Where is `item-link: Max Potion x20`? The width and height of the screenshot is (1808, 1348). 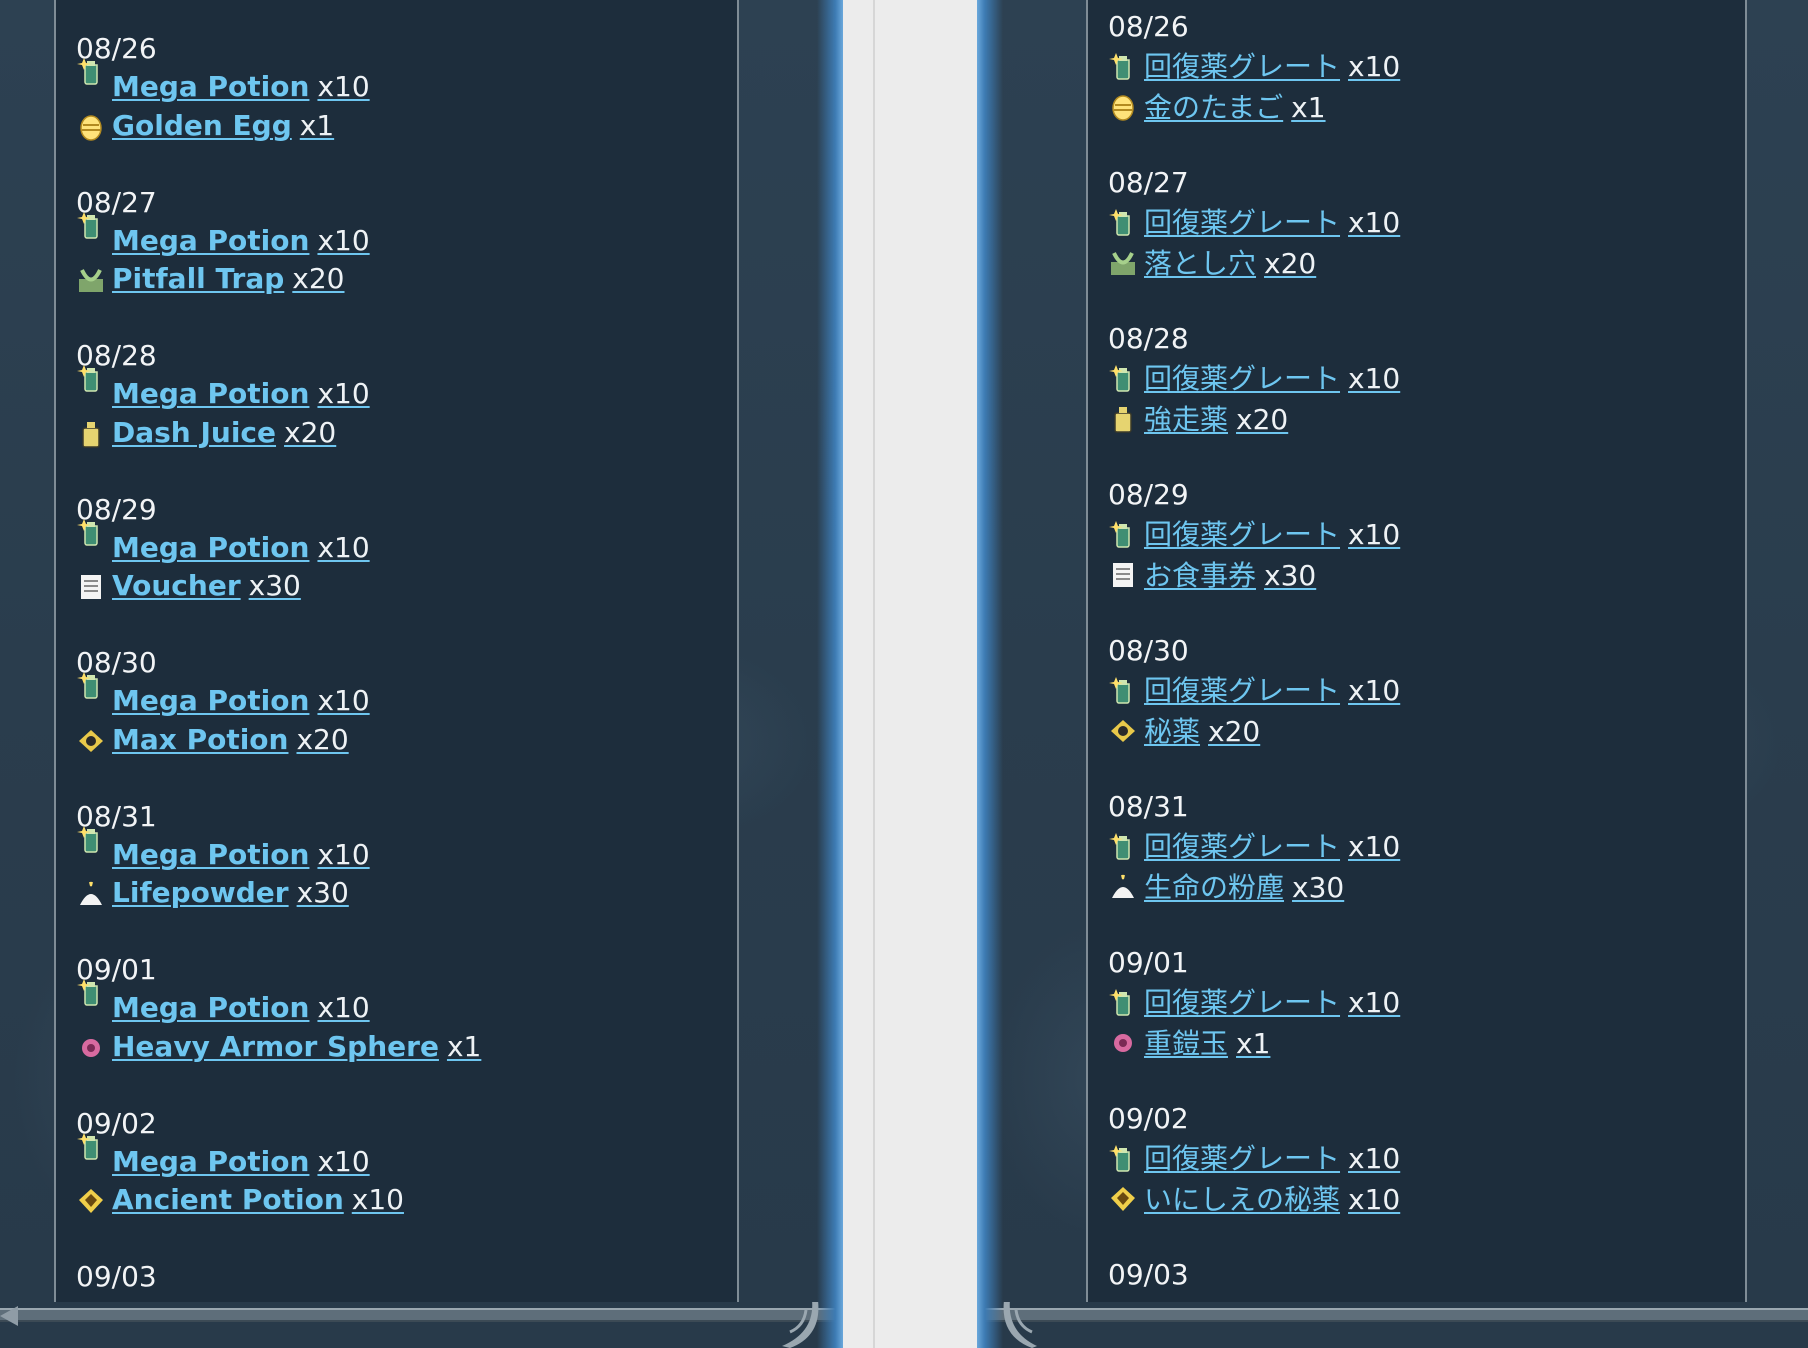
item-link: Max Potion x20 is located at coordinates (230, 740).